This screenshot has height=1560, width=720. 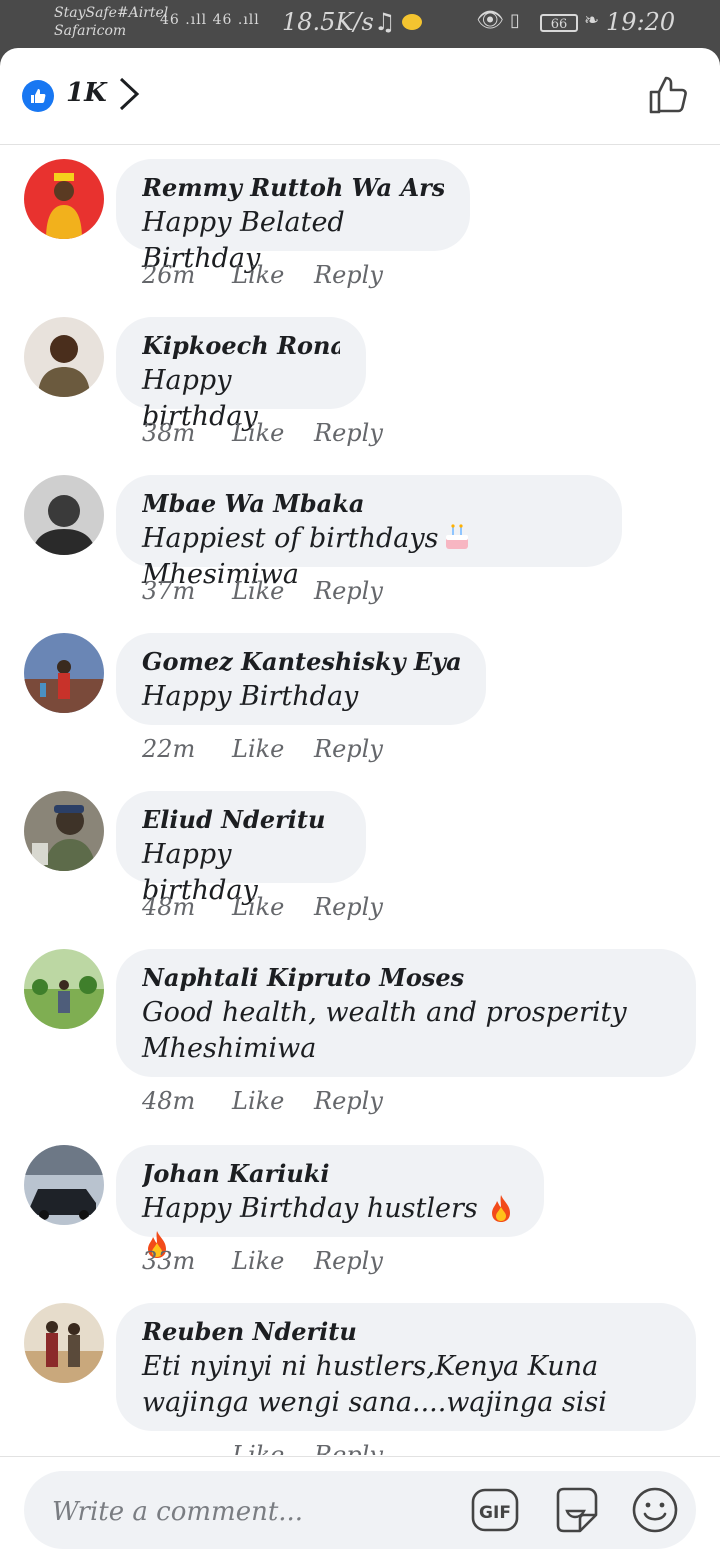 What do you see at coordinates (293, 188) in the screenshot?
I see `comment-author: Remmy Ruttoh Wa Arsenali` at bounding box center [293, 188].